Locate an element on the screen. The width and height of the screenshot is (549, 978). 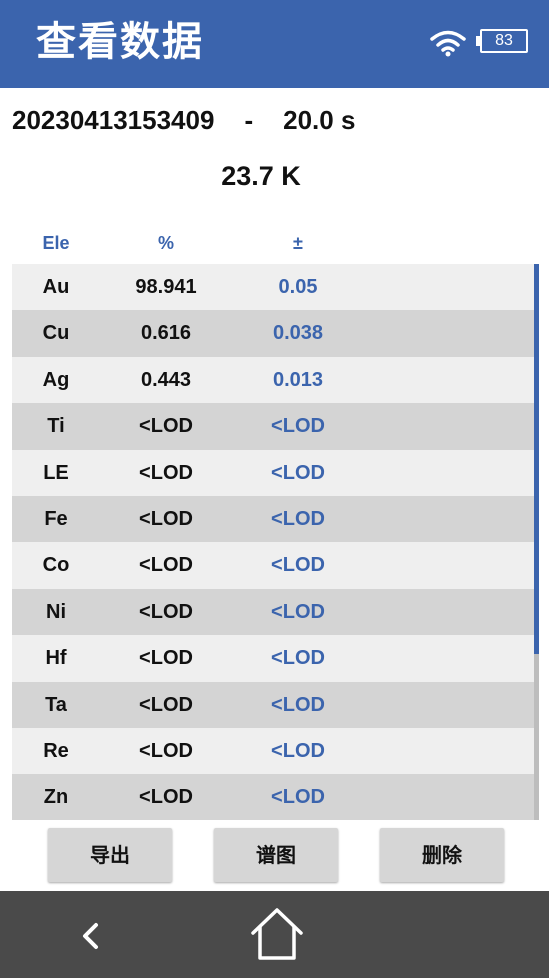
table-row: Hf <LOD <LOD is located at coordinates (273, 658).